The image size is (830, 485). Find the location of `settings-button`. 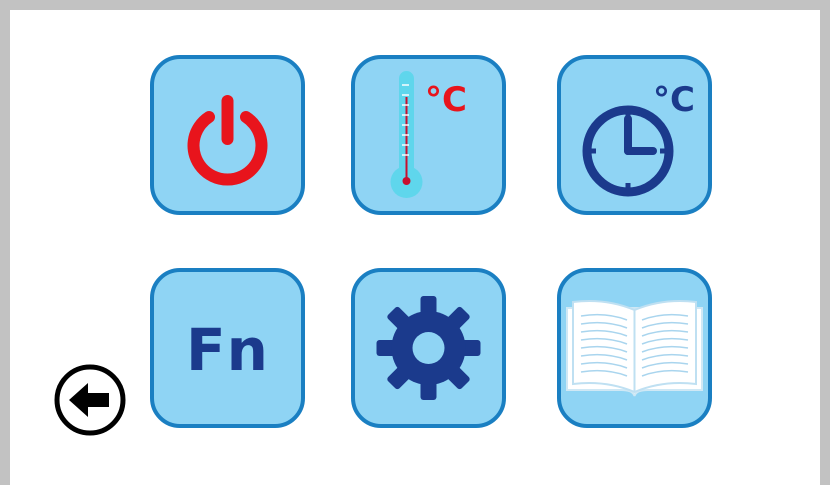

settings-button is located at coordinates (428, 348).